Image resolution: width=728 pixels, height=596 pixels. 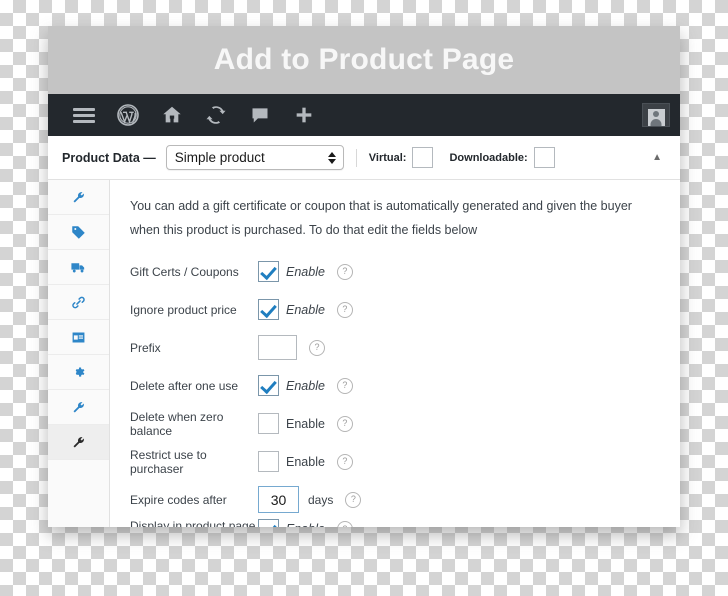 What do you see at coordinates (219, 157) in the screenshot?
I see `product-type-value: Simple product` at bounding box center [219, 157].